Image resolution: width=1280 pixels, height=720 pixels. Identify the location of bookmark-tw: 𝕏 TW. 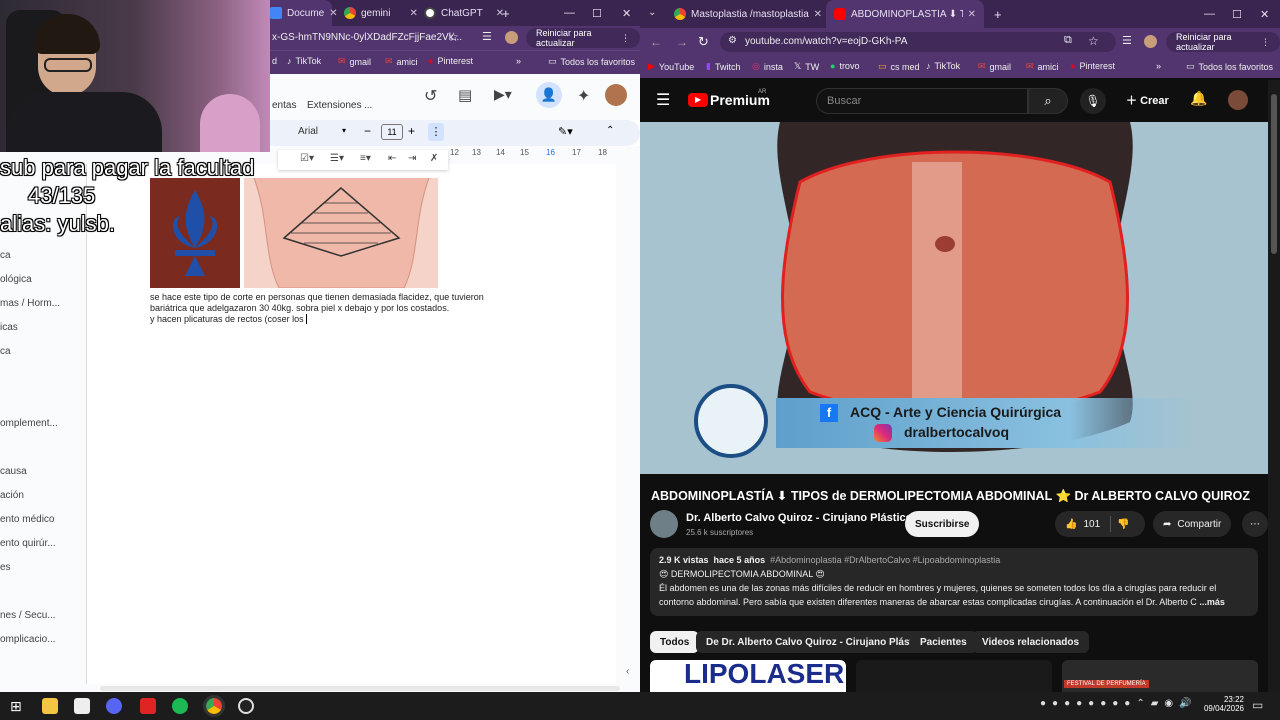
(806, 66).